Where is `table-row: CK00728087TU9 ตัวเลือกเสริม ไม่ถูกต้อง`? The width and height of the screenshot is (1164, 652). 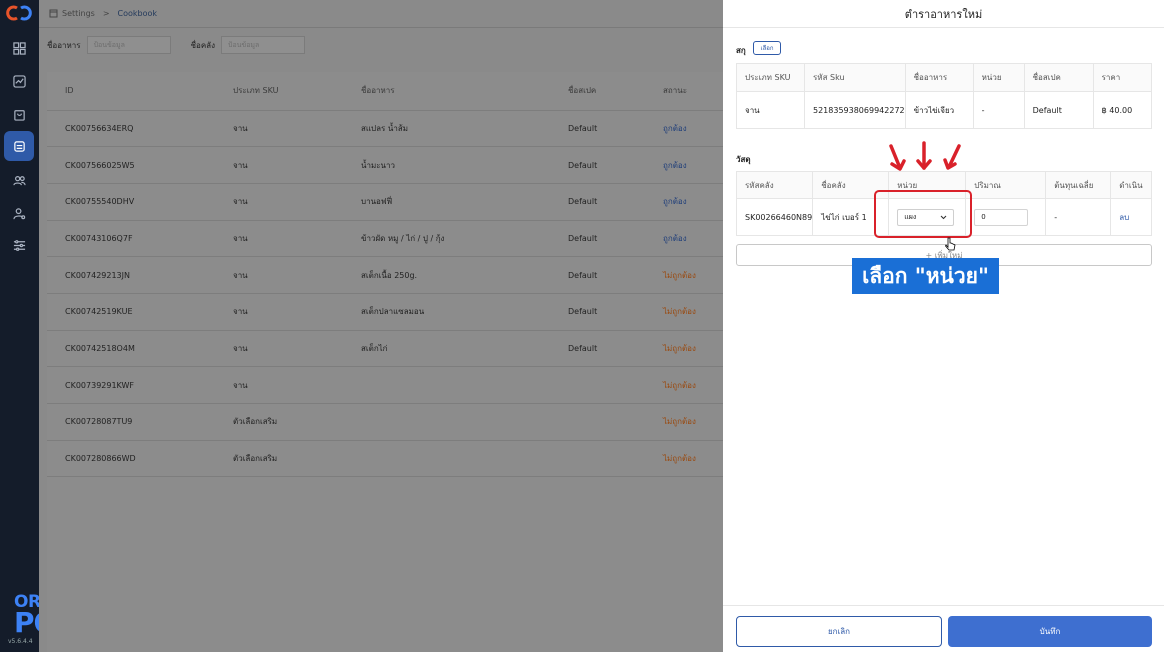
table-row: CK00728087TU9 ตัวเลือกเสริม ไม่ถูกต้อง is located at coordinates (385, 422).